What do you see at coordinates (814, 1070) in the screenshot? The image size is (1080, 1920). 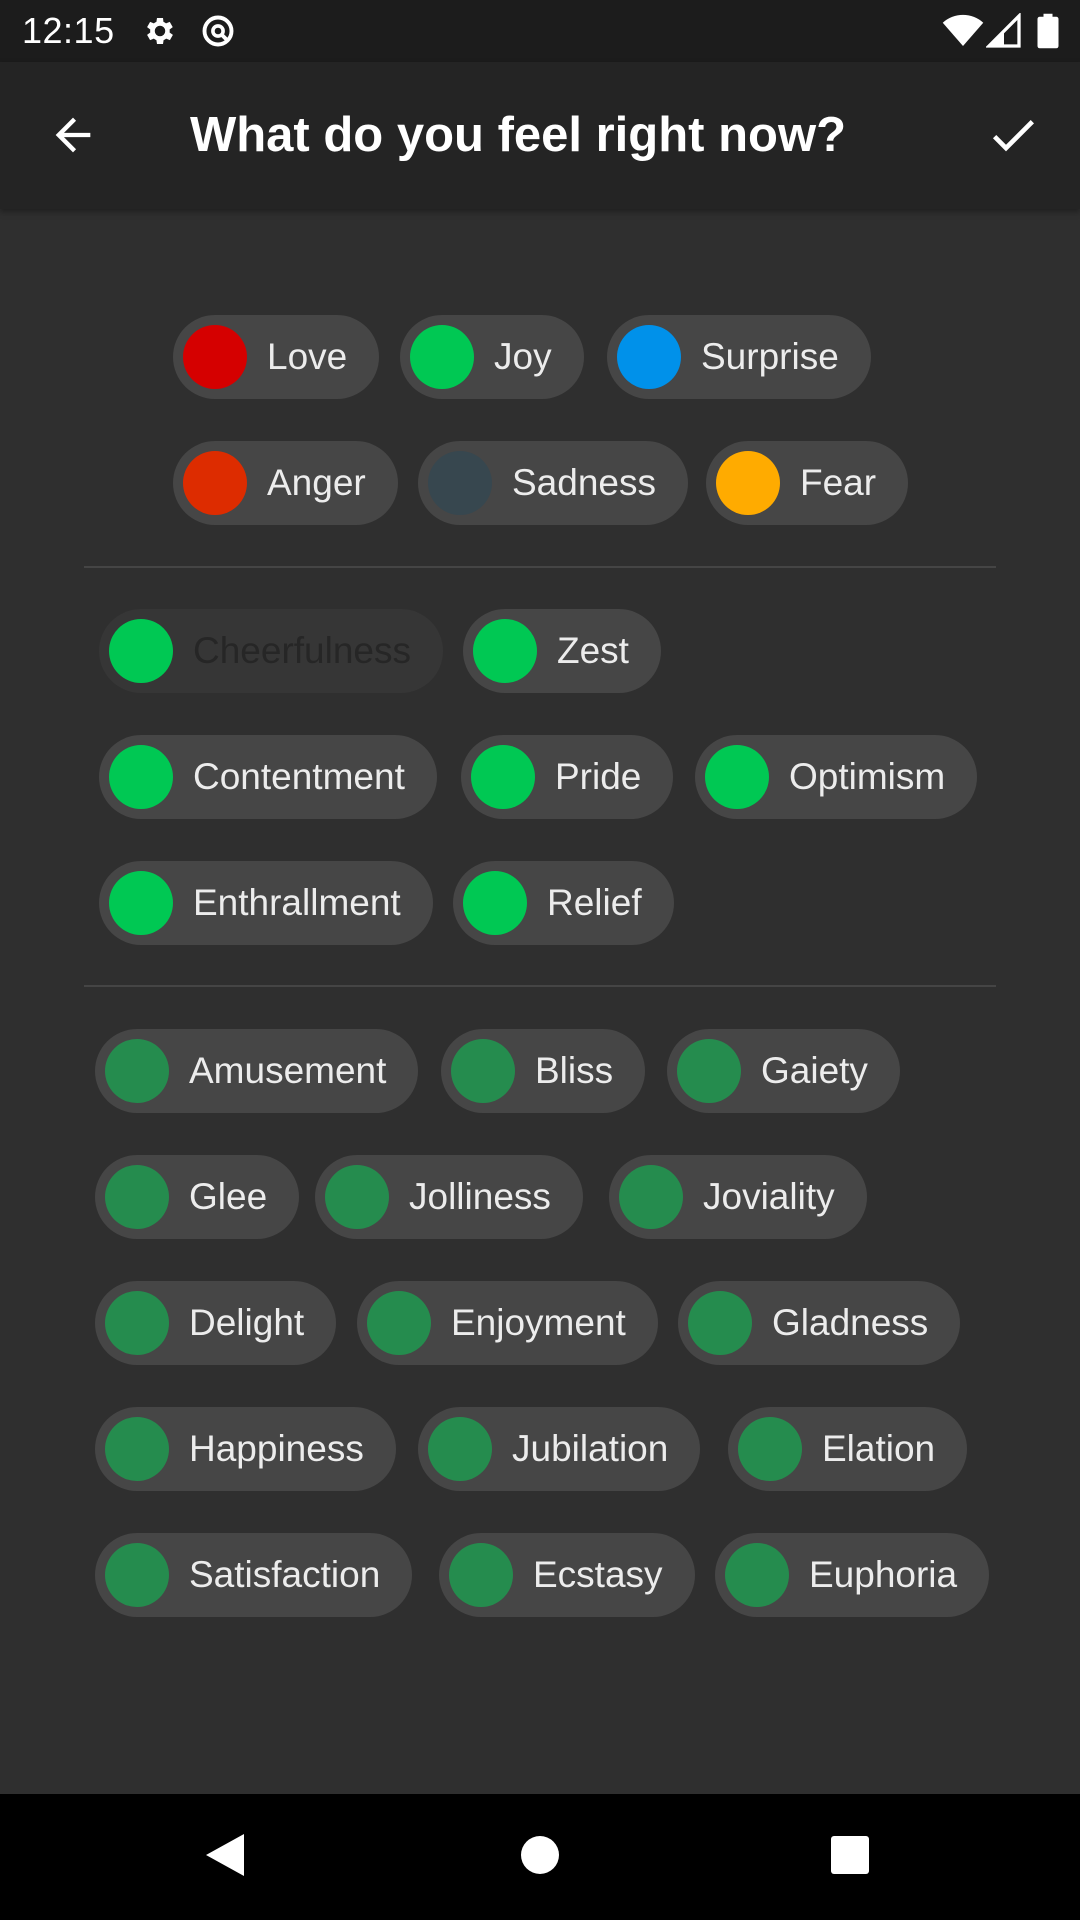 I see `emotion-label: Gaiety` at bounding box center [814, 1070].